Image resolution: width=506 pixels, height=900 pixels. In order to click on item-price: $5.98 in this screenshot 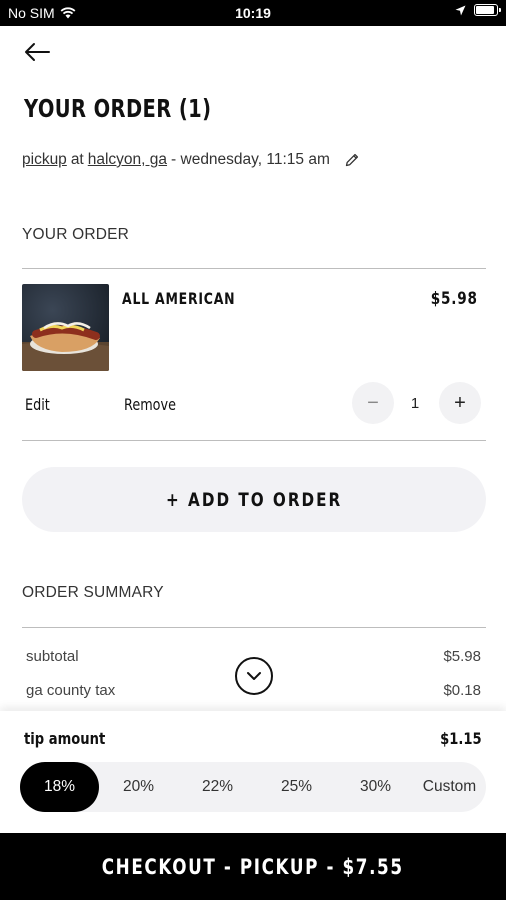, I will do `click(454, 299)`.